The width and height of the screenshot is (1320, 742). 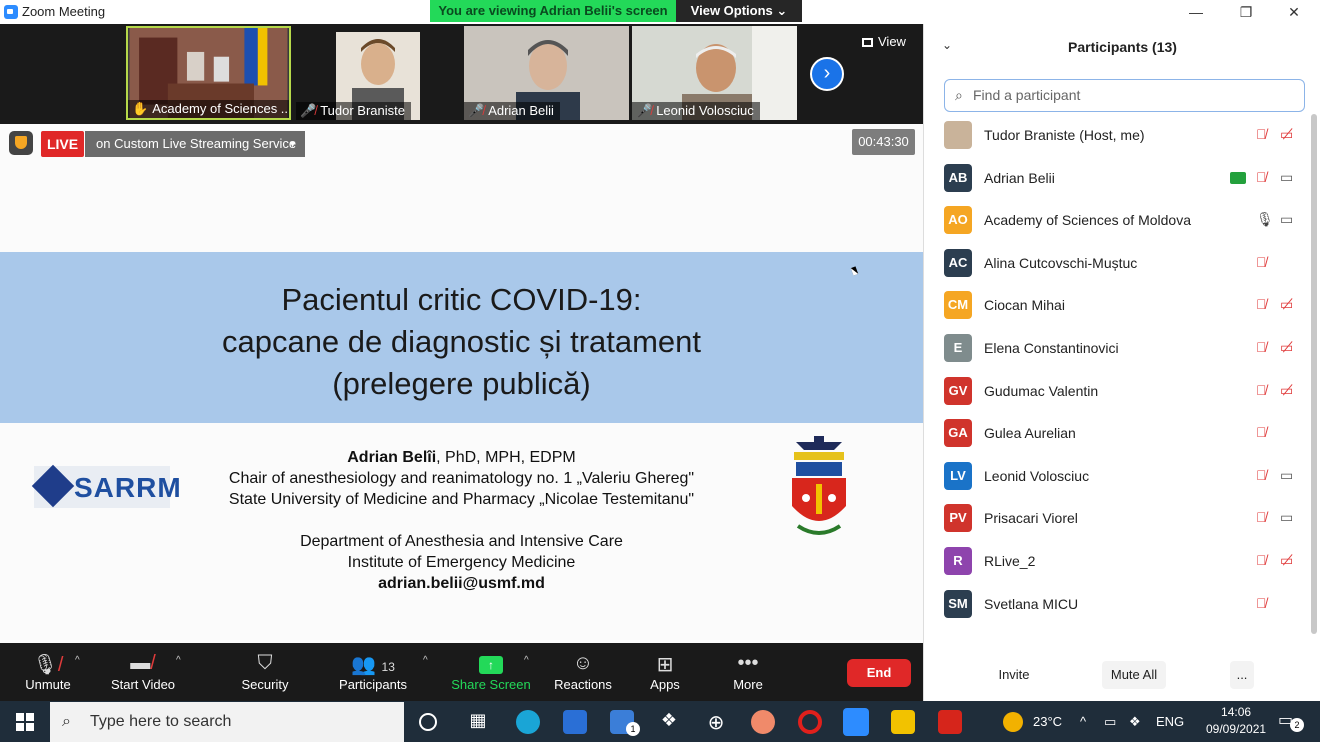 What do you see at coordinates (827, 74) in the screenshot?
I see `next-page-arrow-icon: ›` at bounding box center [827, 74].